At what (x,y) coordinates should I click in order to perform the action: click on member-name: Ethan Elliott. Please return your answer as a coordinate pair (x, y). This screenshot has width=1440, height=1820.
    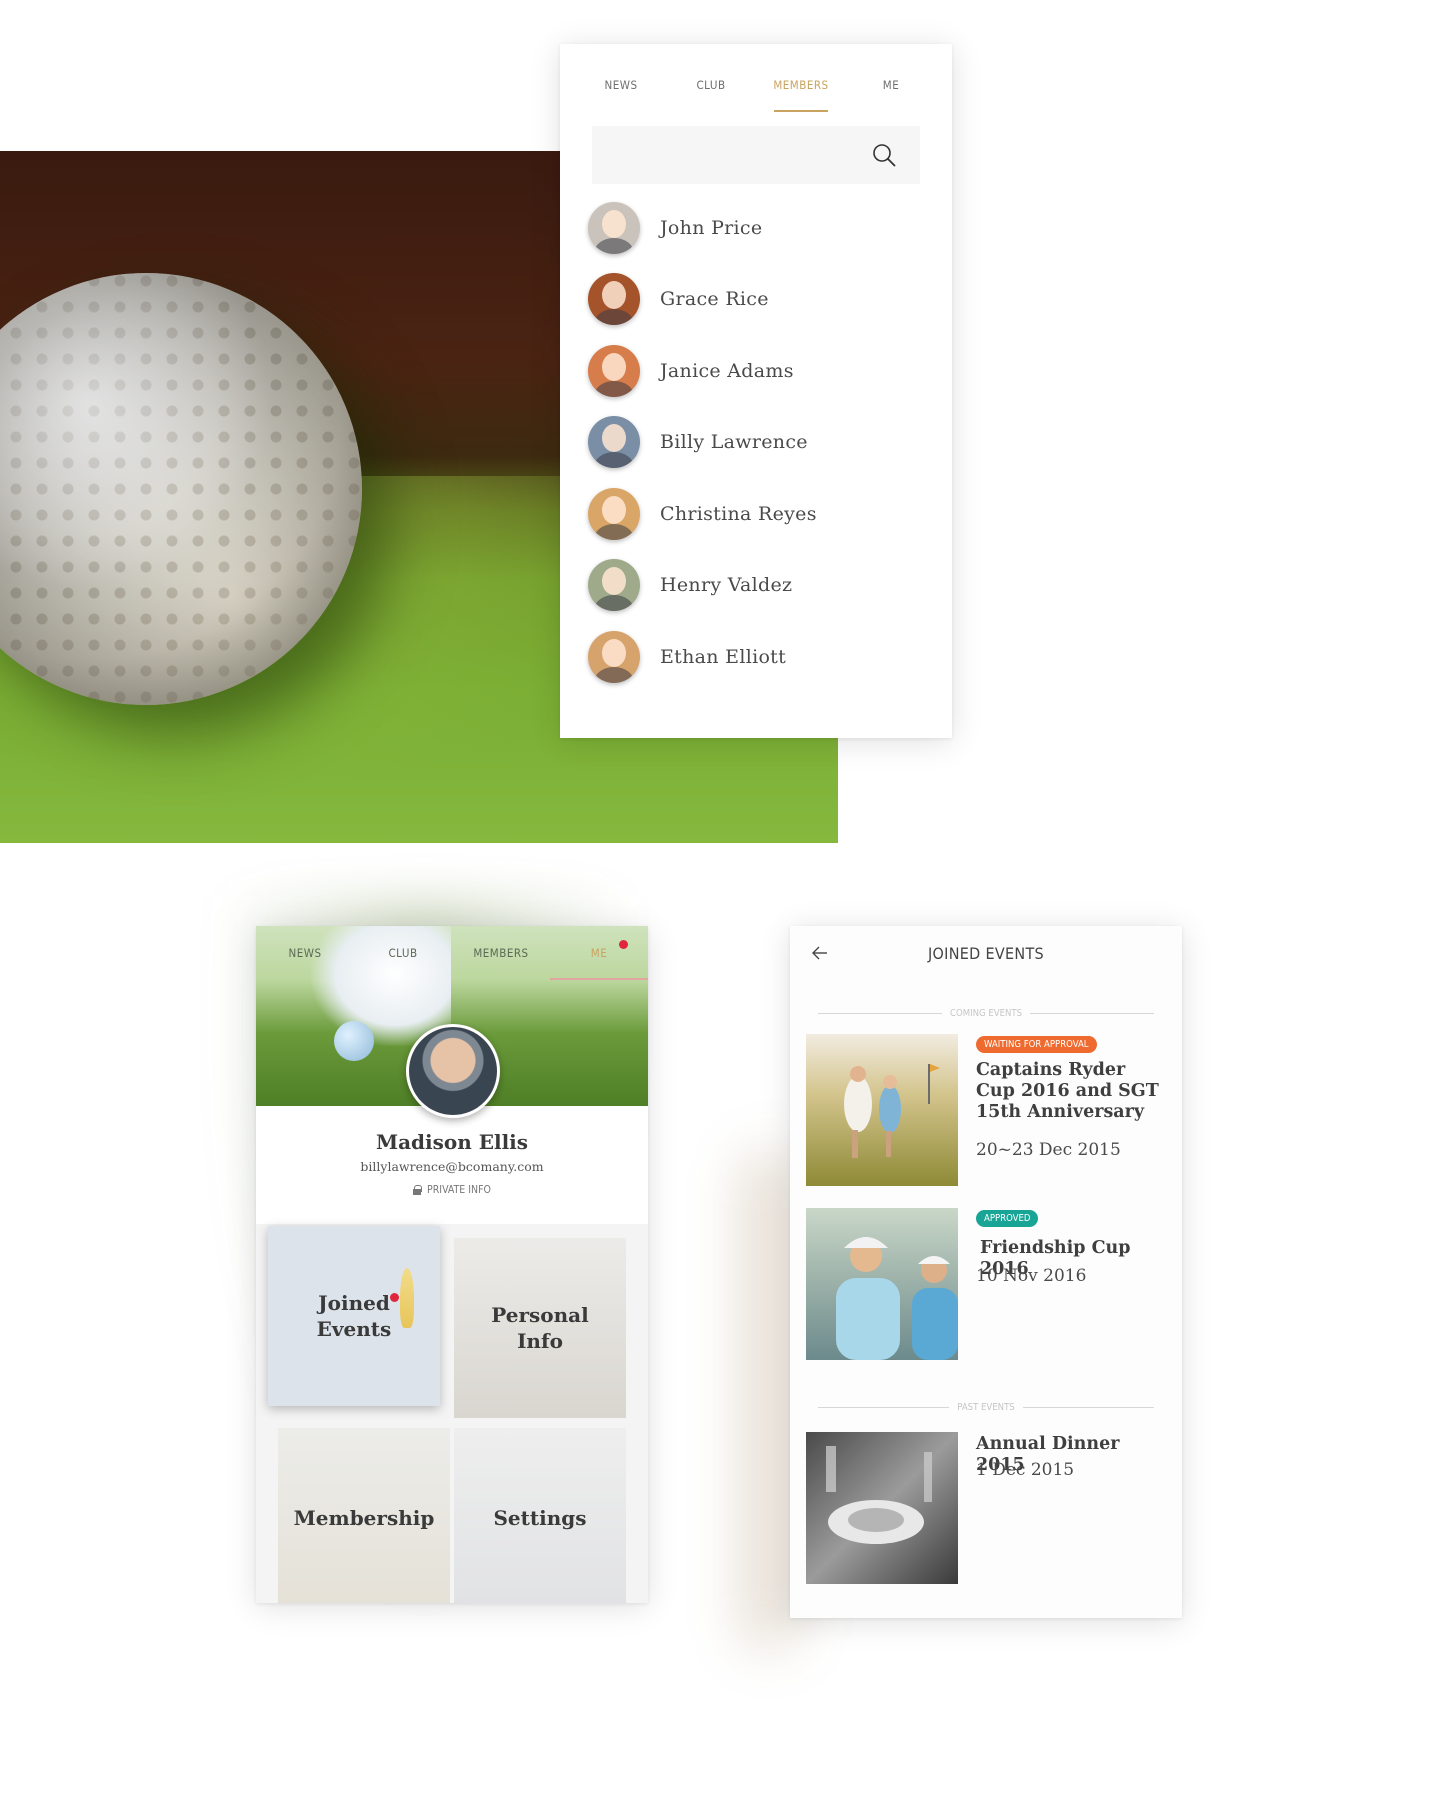
    Looking at the image, I should click on (723, 656).